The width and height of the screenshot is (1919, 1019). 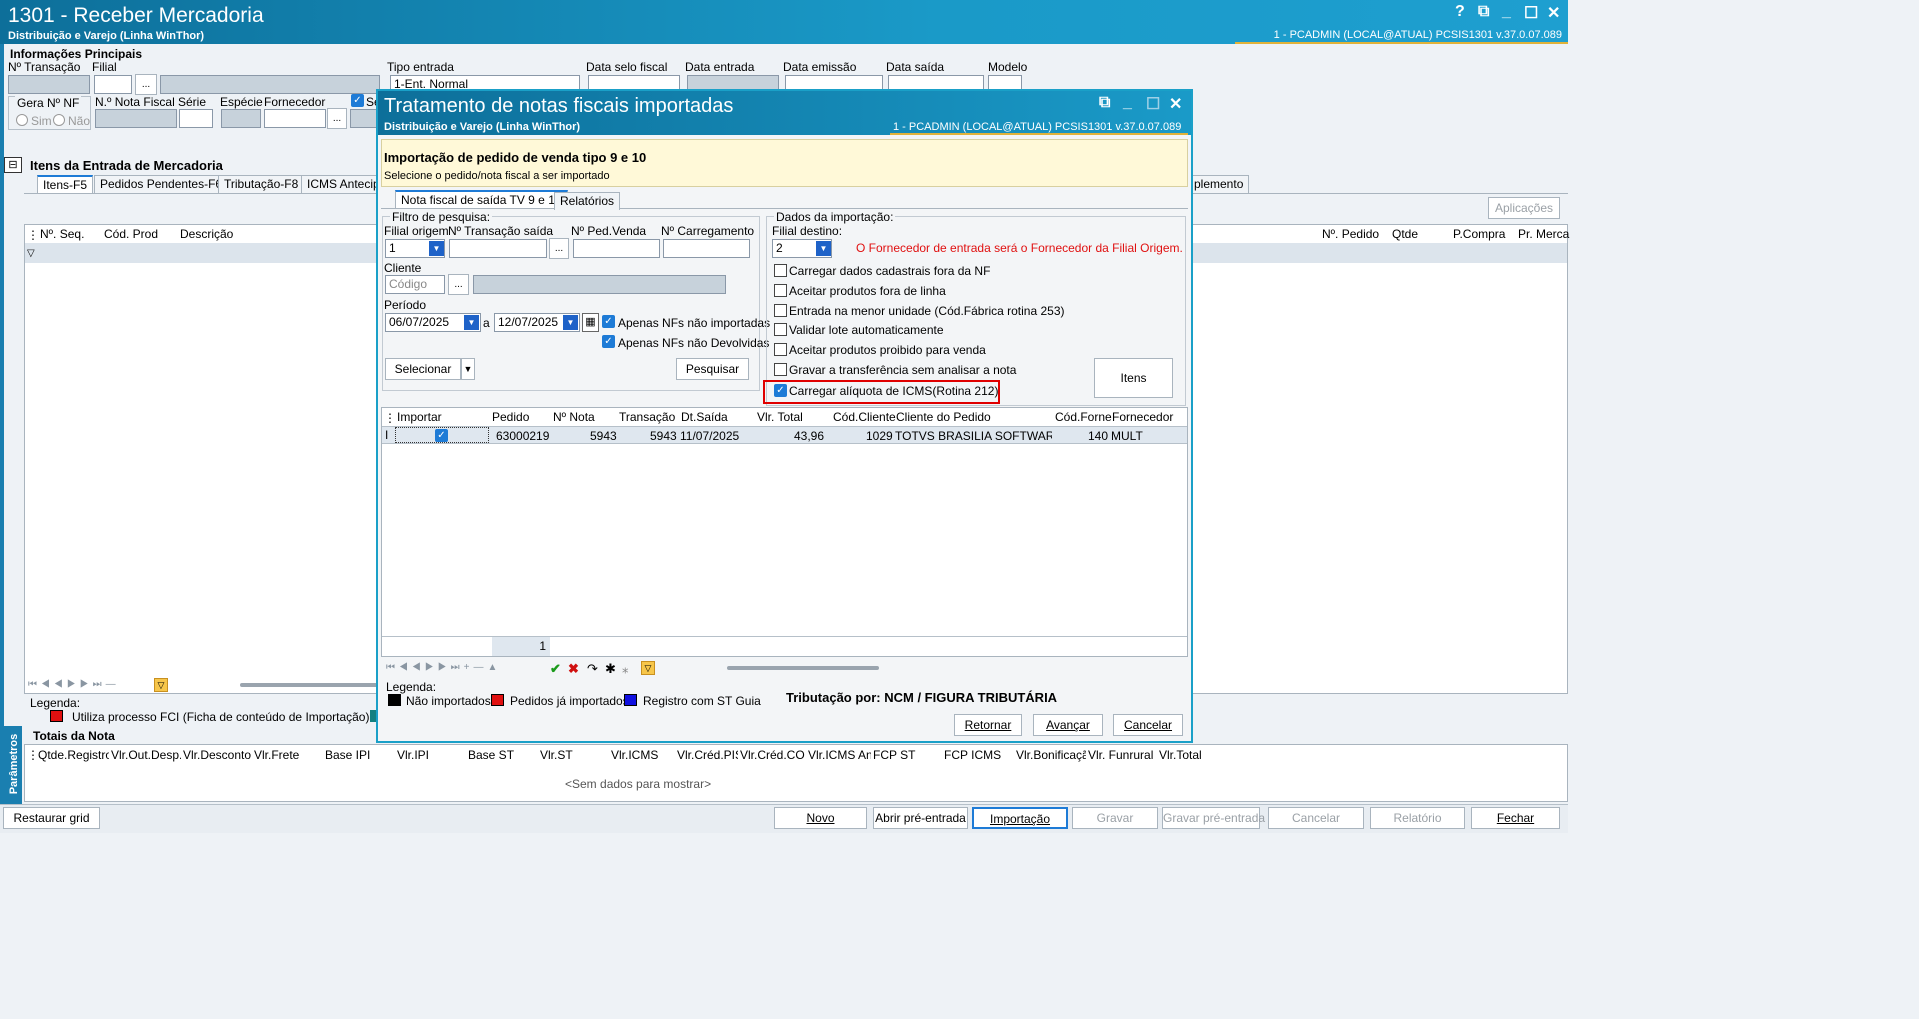 What do you see at coordinates (1405, 234) in the screenshot?
I see `col-qtde: Qtde` at bounding box center [1405, 234].